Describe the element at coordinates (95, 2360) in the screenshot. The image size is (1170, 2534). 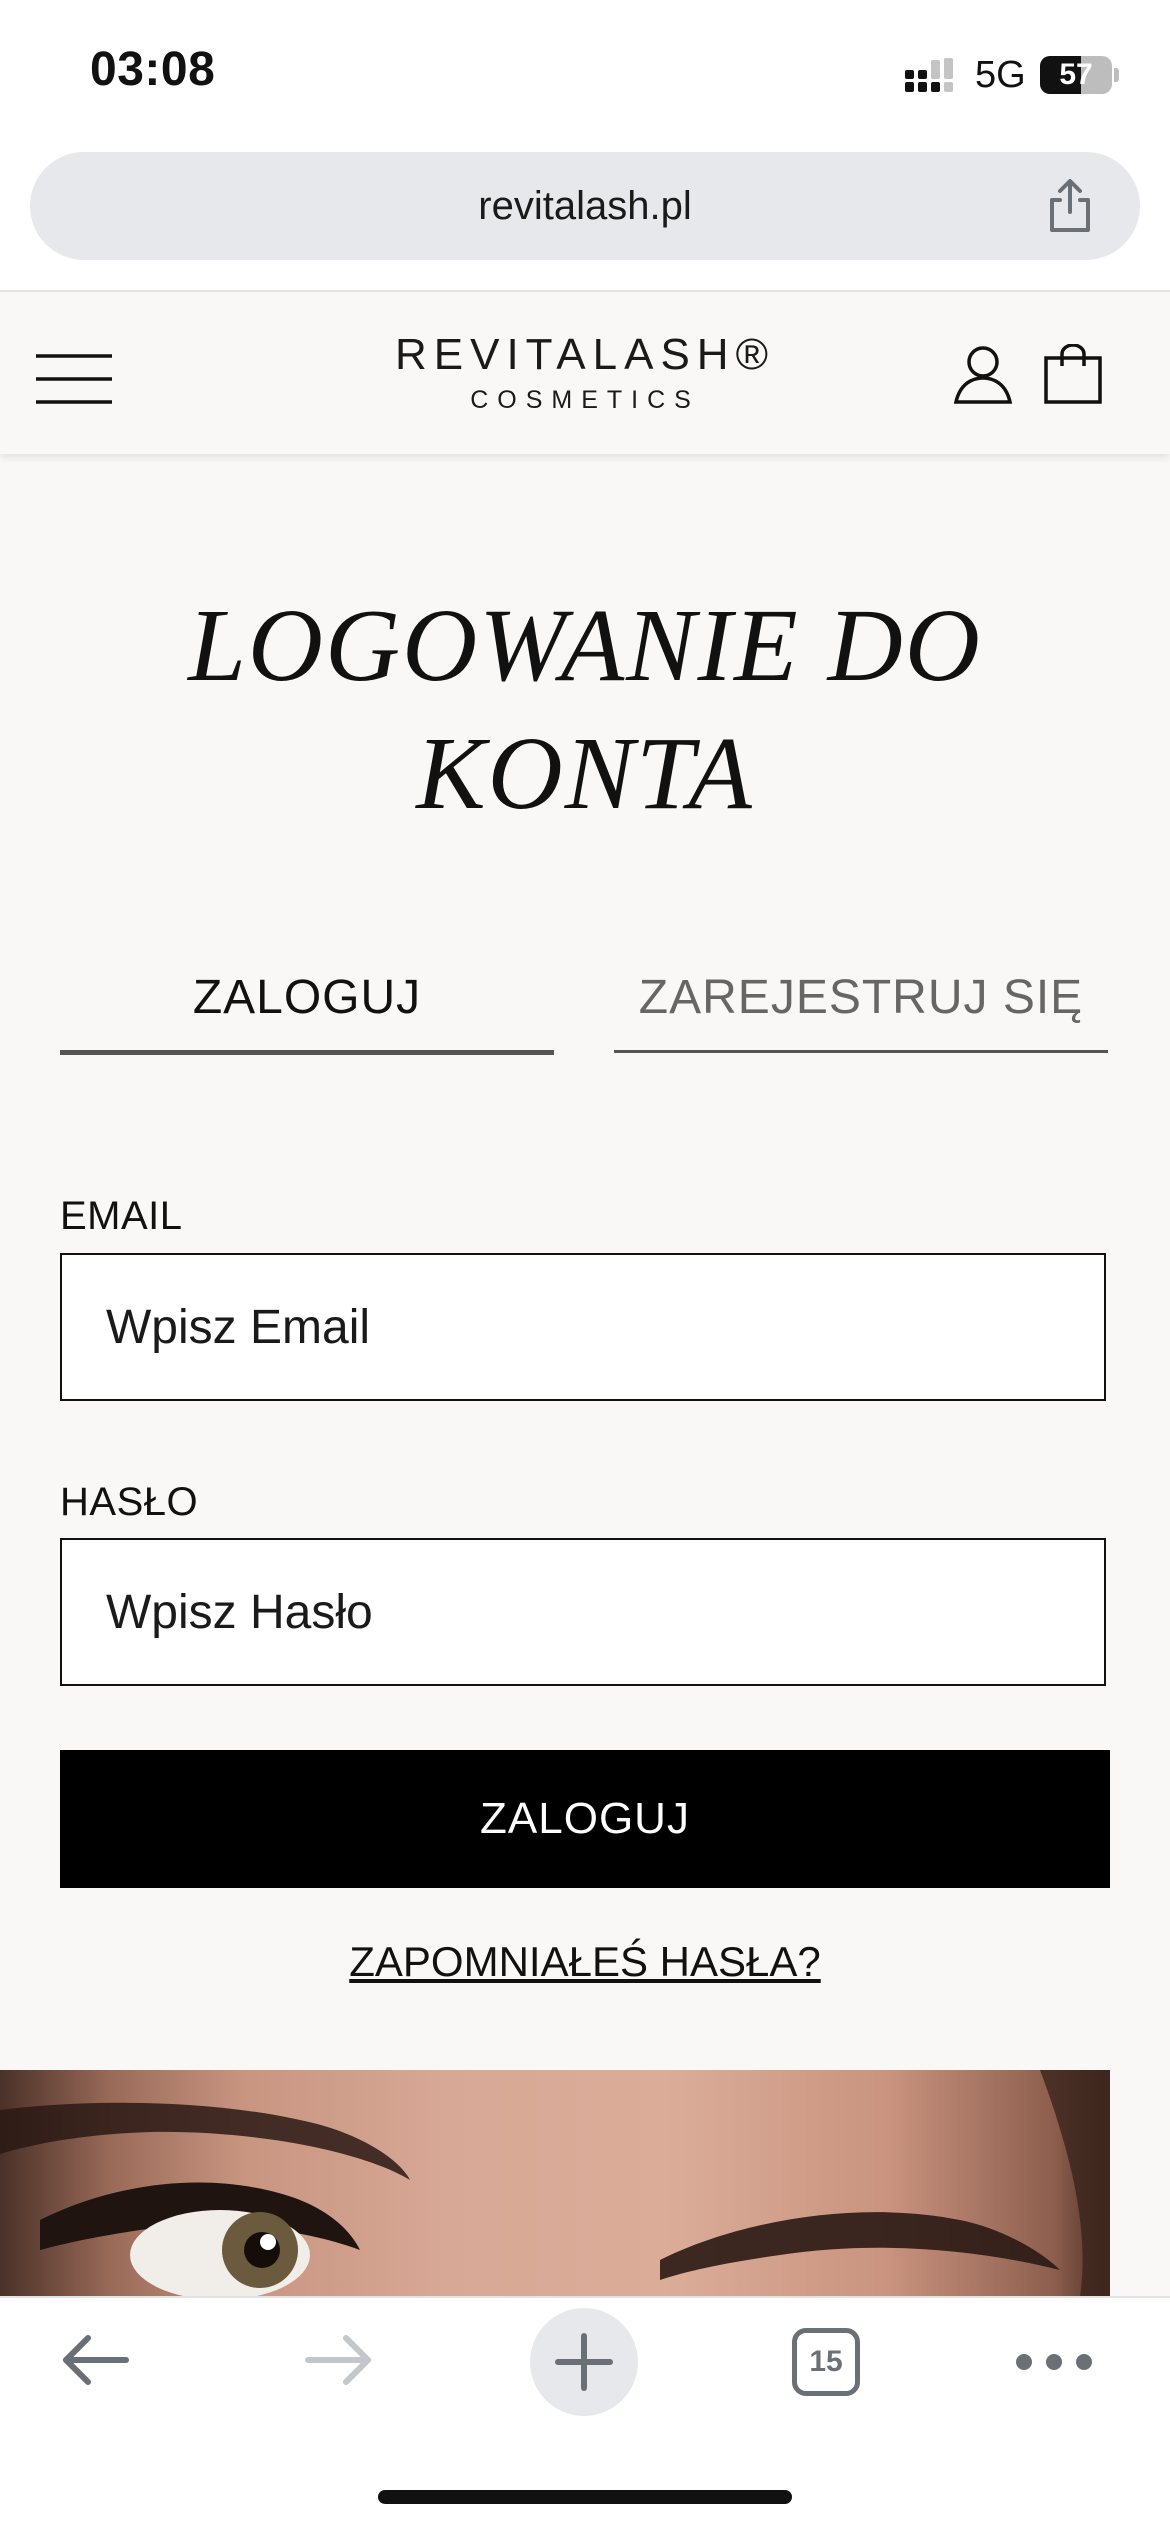
I see `back-arrow-icon` at that location.